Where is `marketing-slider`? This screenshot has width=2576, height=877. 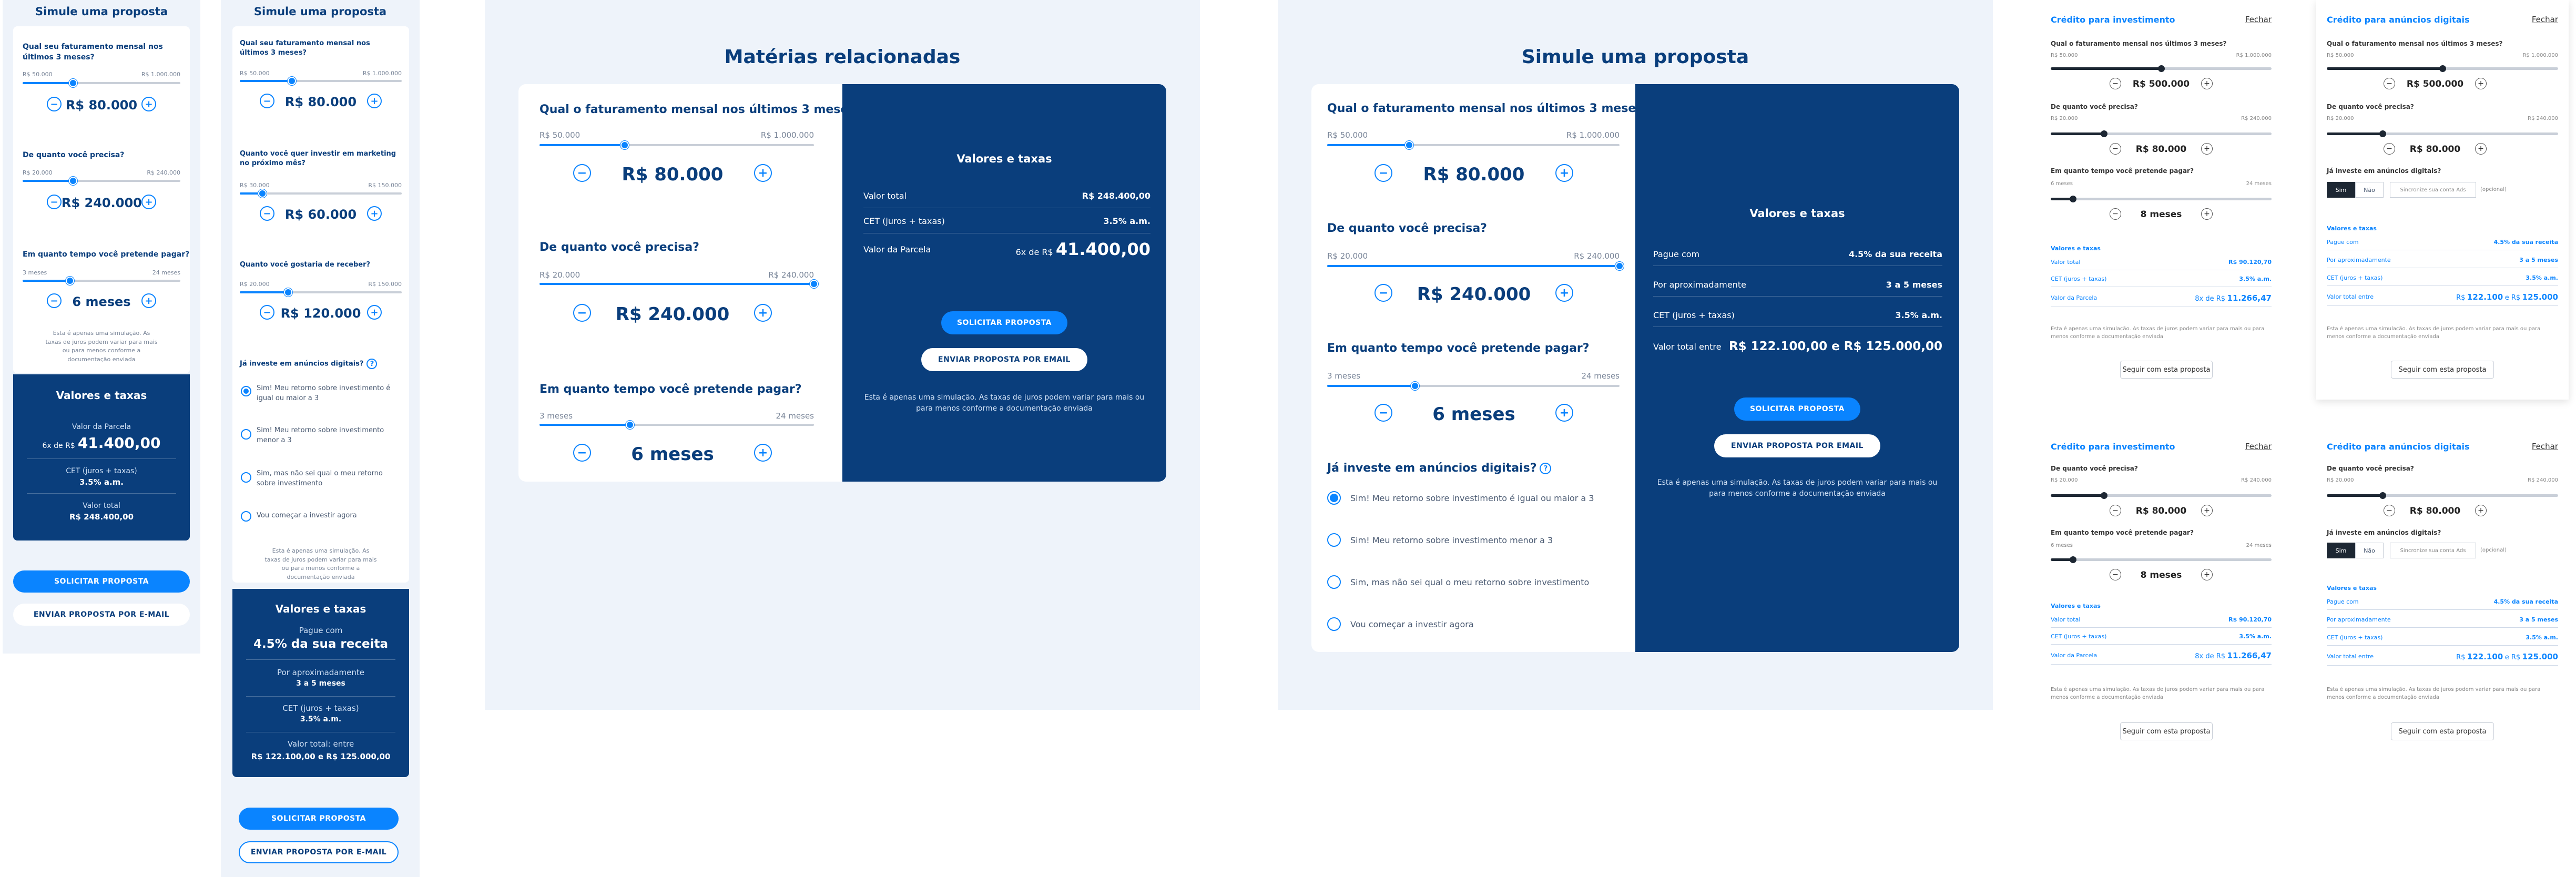 marketing-slider is located at coordinates (321, 193).